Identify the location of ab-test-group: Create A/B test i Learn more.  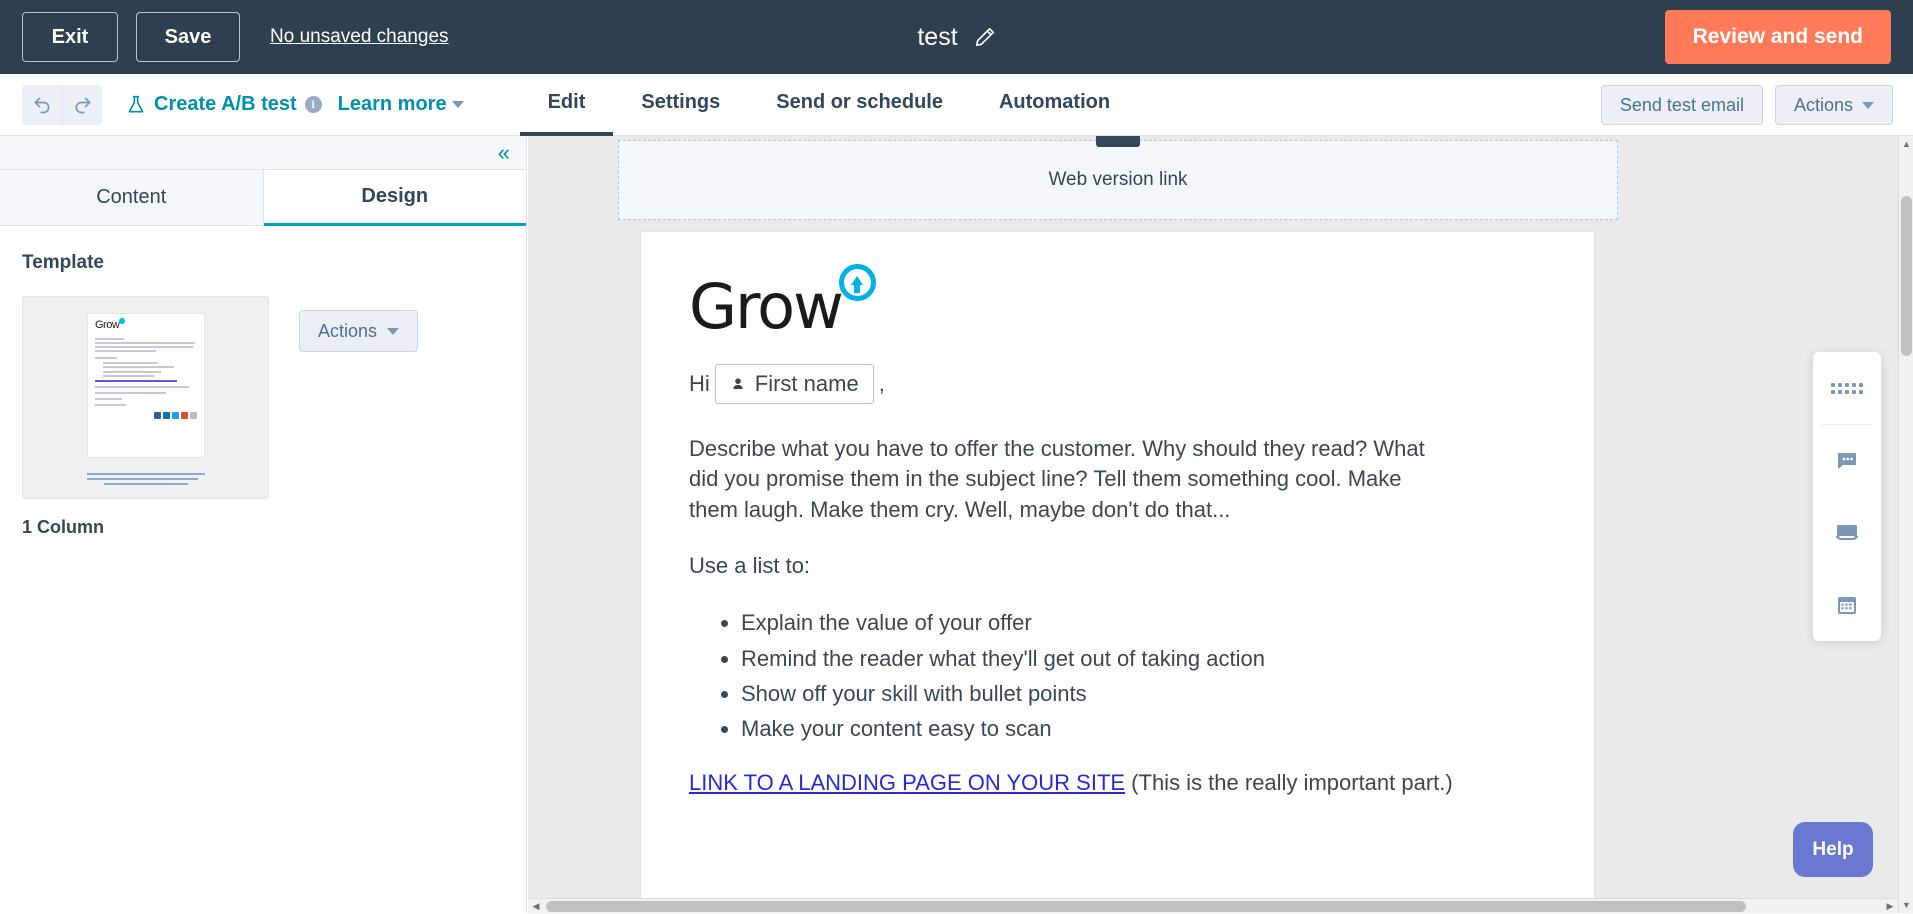
(295, 104).